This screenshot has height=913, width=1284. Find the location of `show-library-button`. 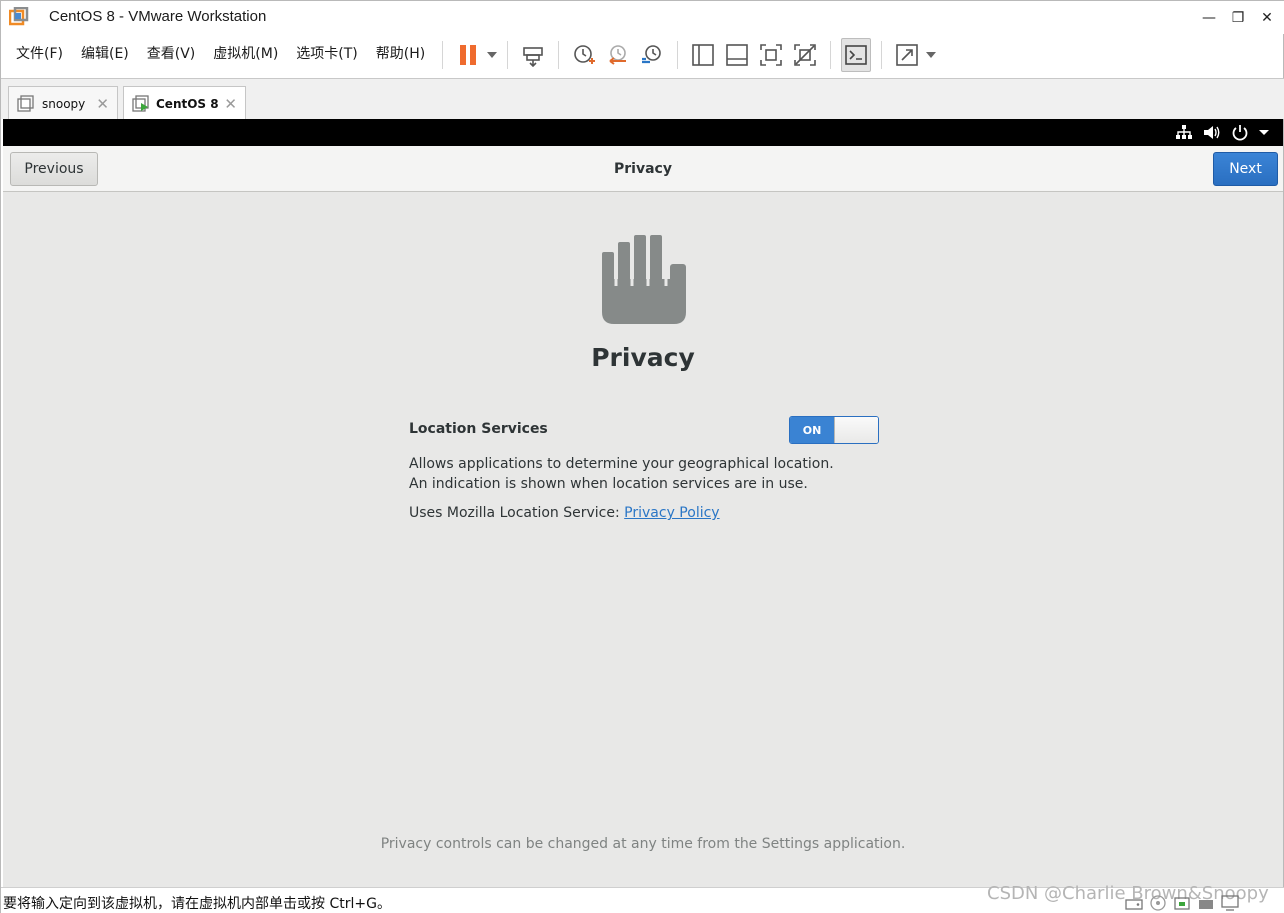

show-library-button is located at coordinates (703, 55).